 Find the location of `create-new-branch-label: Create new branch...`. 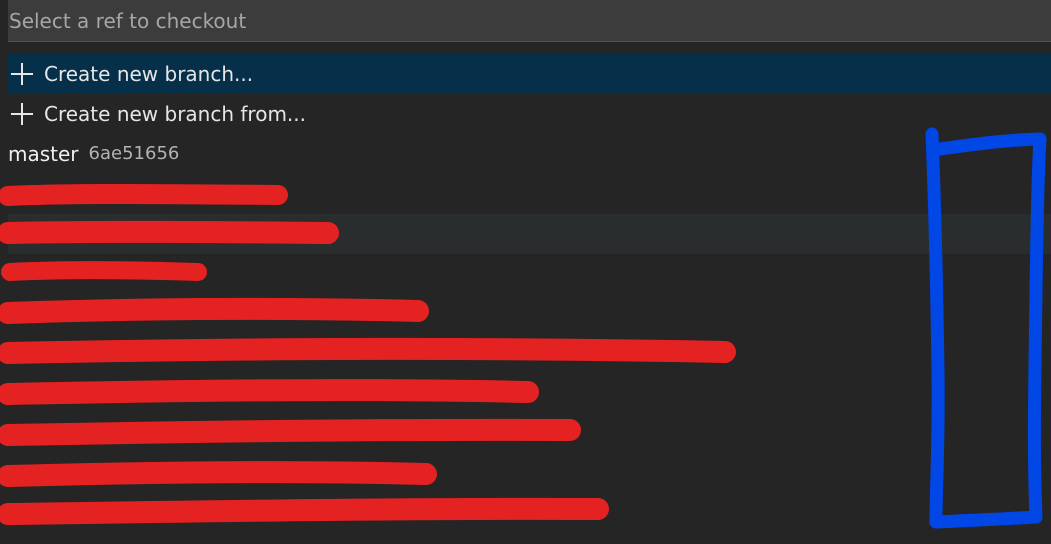

create-new-branch-label: Create new branch... is located at coordinates (149, 74).